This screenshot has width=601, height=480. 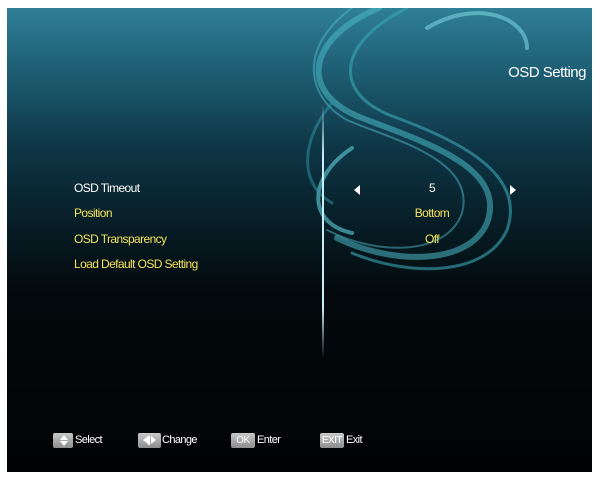 I want to click on hint-exit-label: Exit, so click(x=354, y=440).